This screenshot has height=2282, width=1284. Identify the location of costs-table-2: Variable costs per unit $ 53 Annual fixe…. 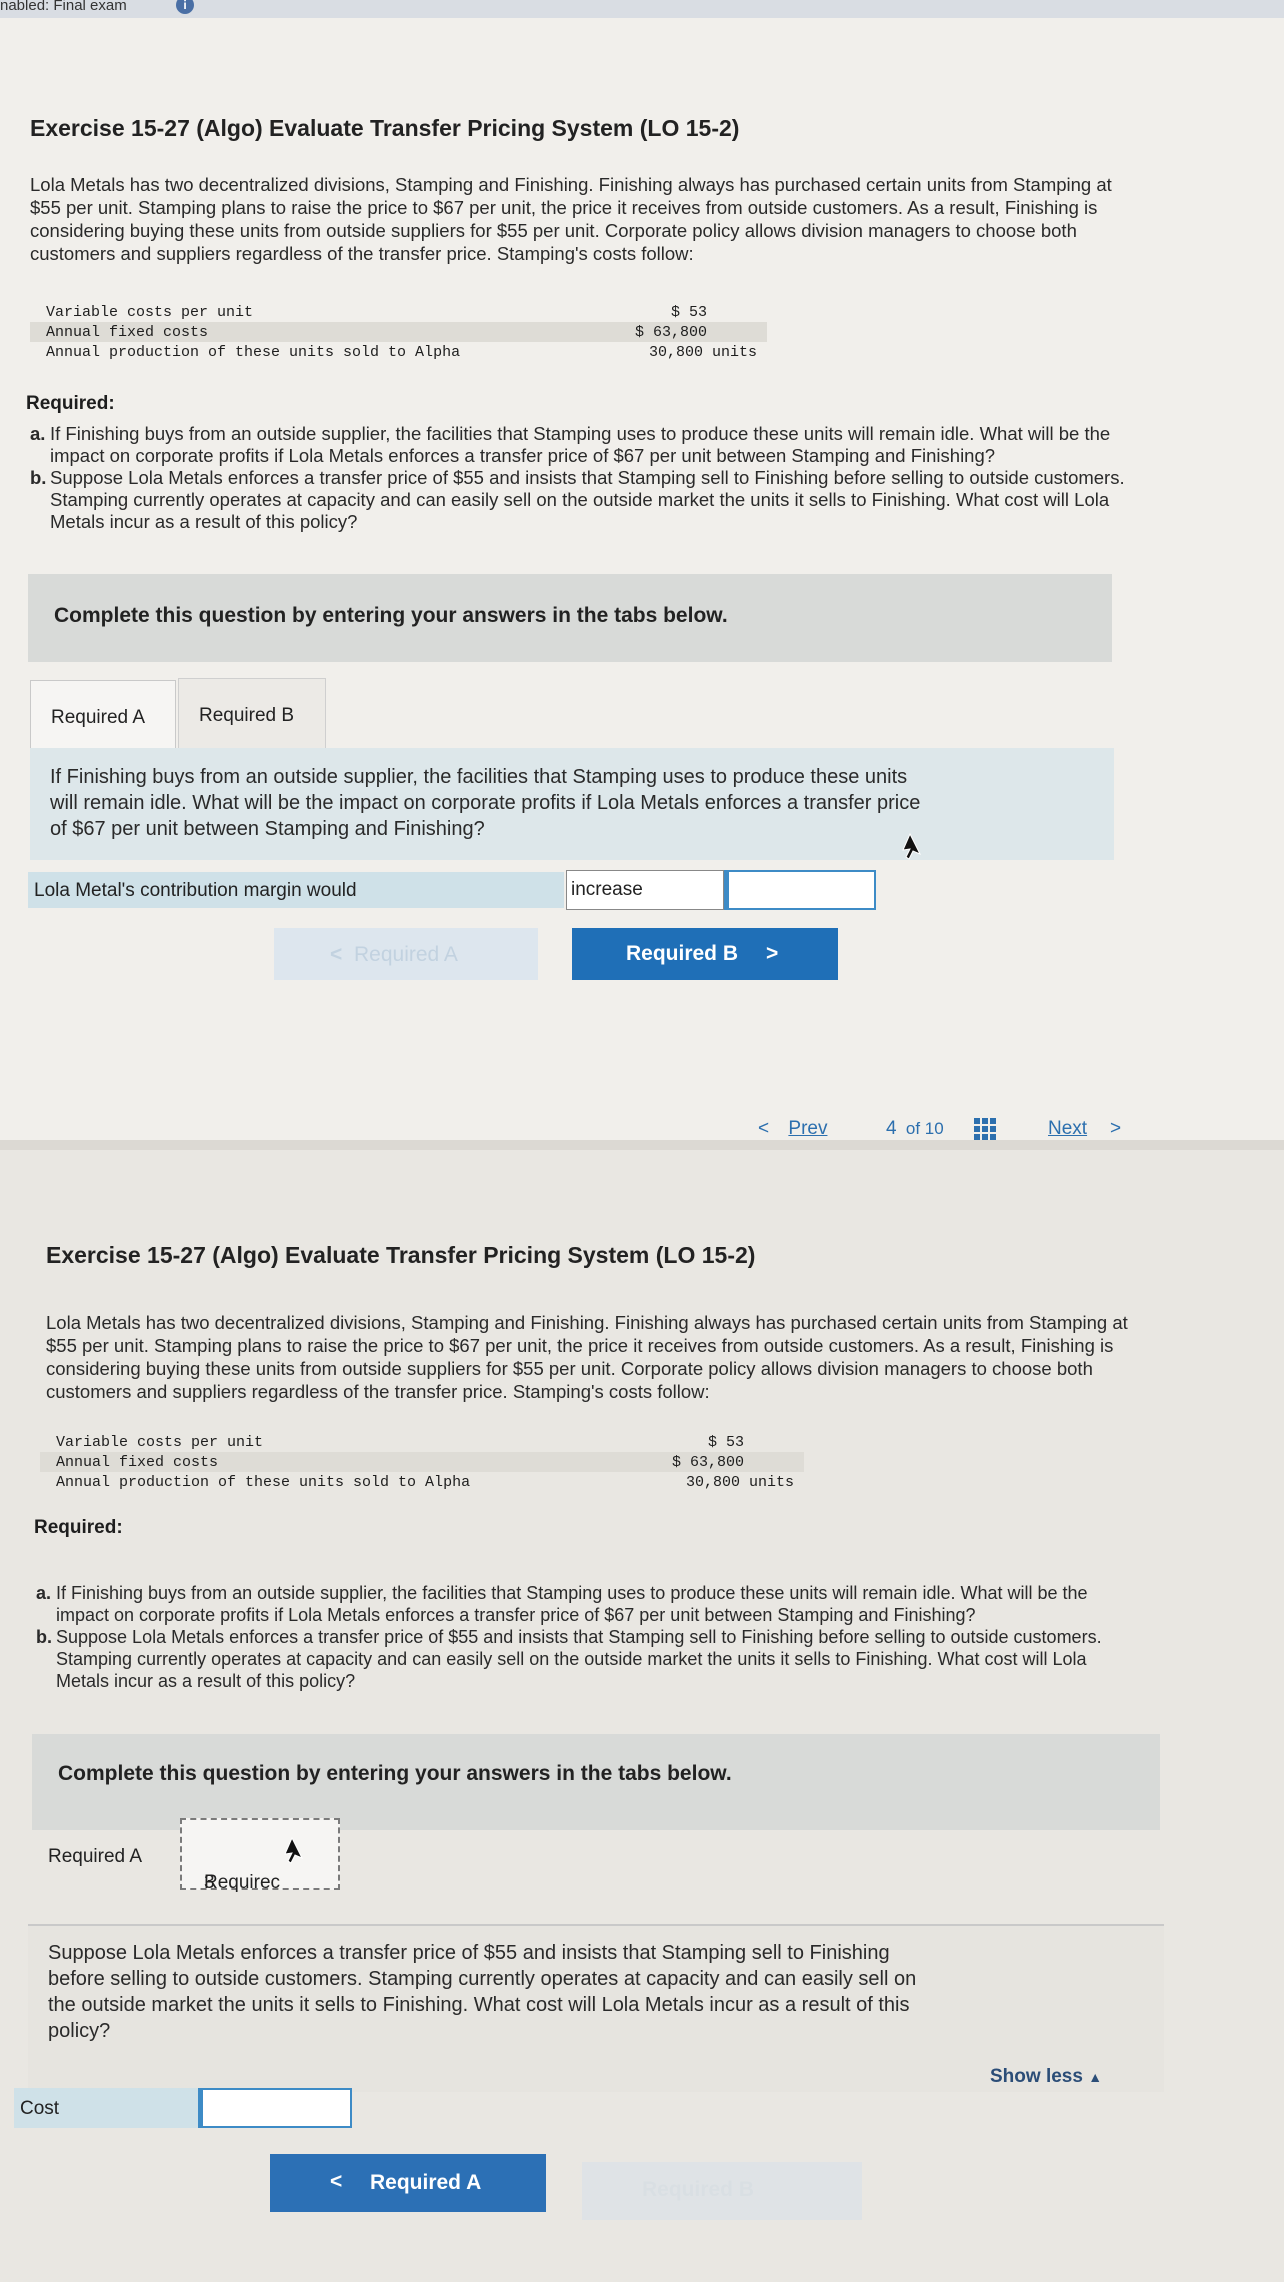
(422, 1462).